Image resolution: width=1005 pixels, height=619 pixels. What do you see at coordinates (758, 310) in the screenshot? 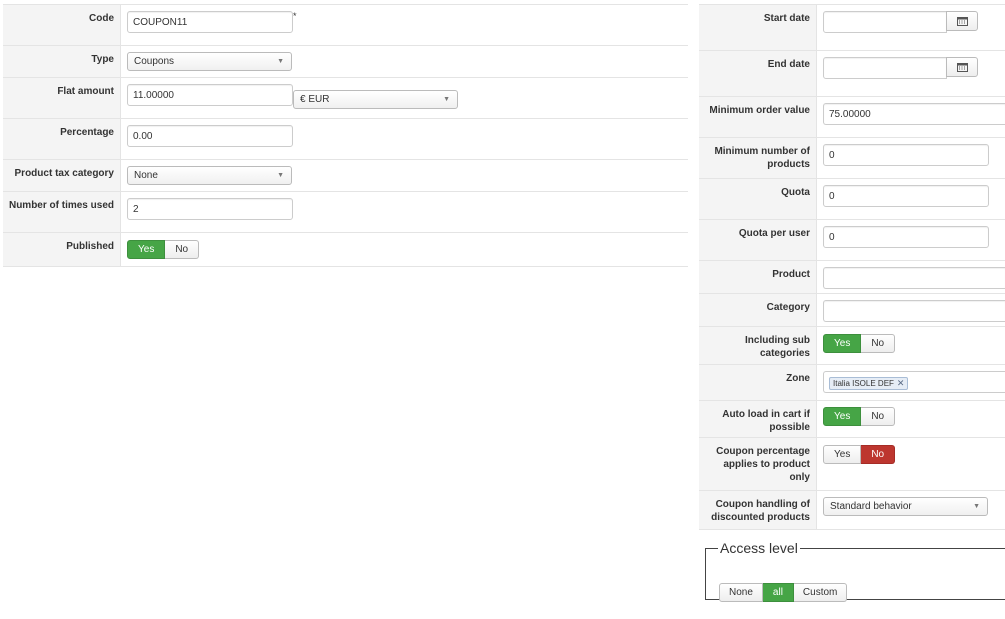
I see `category-label: Category` at bounding box center [758, 310].